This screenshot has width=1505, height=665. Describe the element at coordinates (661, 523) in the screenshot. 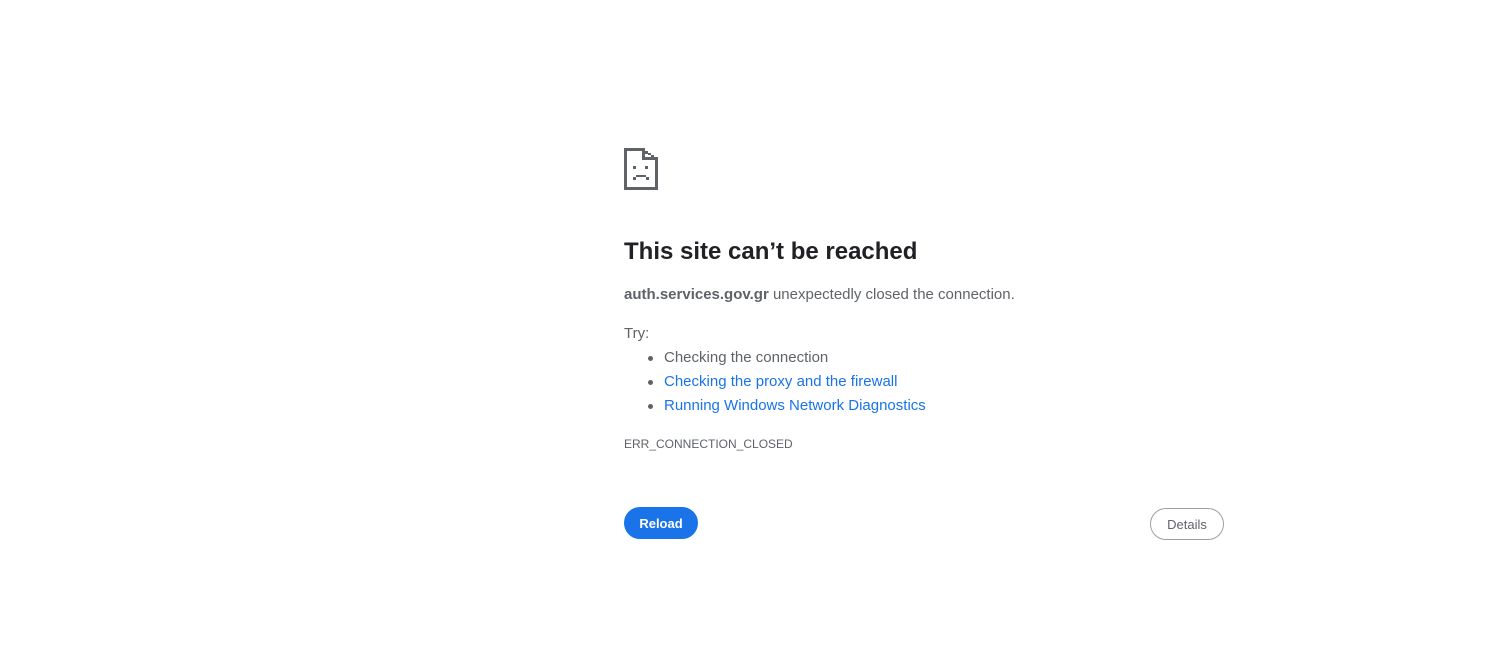

I see `reload-button: Reload` at that location.